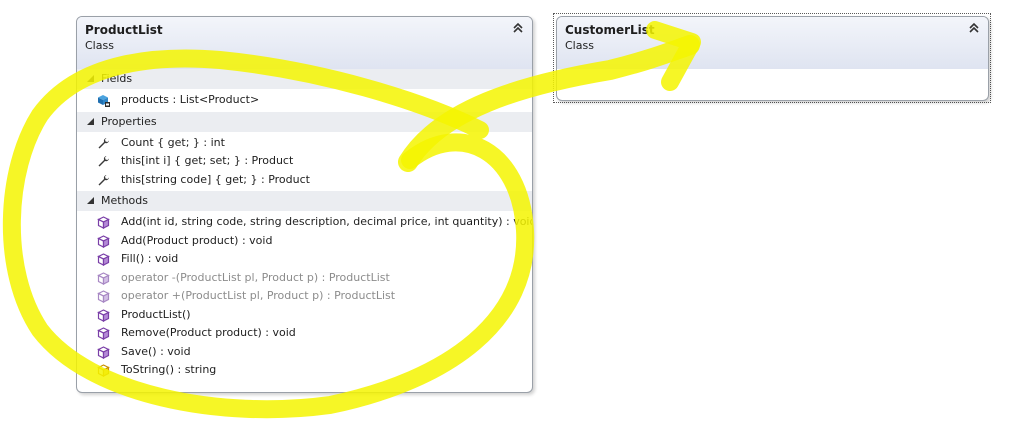 This screenshot has height=423, width=1034. I want to click on method-item: Fill() : void, so click(304, 259).